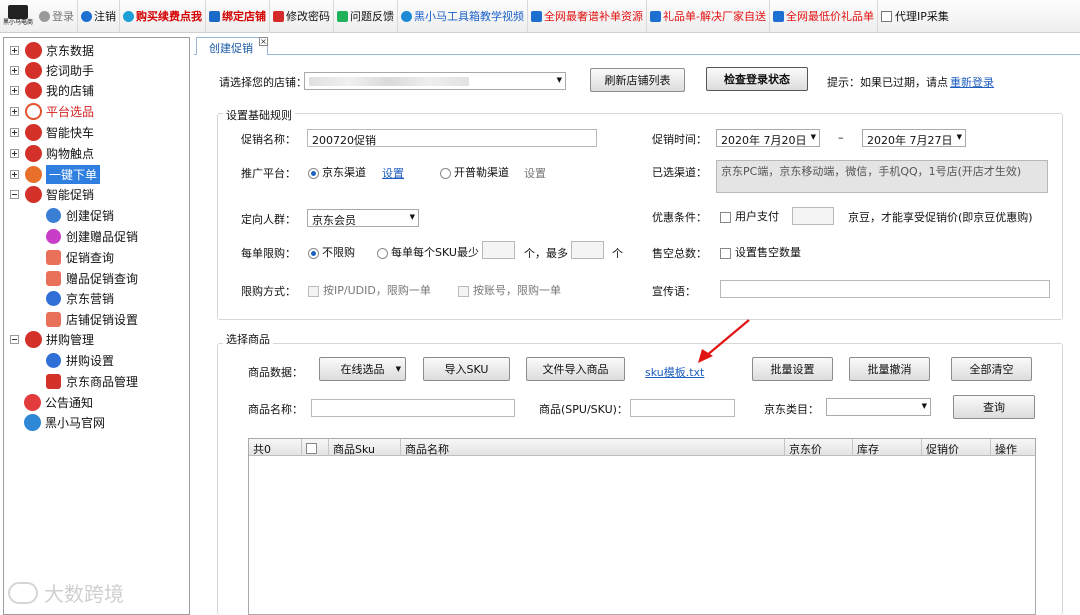 The width and height of the screenshot is (1080, 615). Describe the element at coordinates (52, 132) in the screenshot. I see `sidebar-item-express: 智能快车` at that location.